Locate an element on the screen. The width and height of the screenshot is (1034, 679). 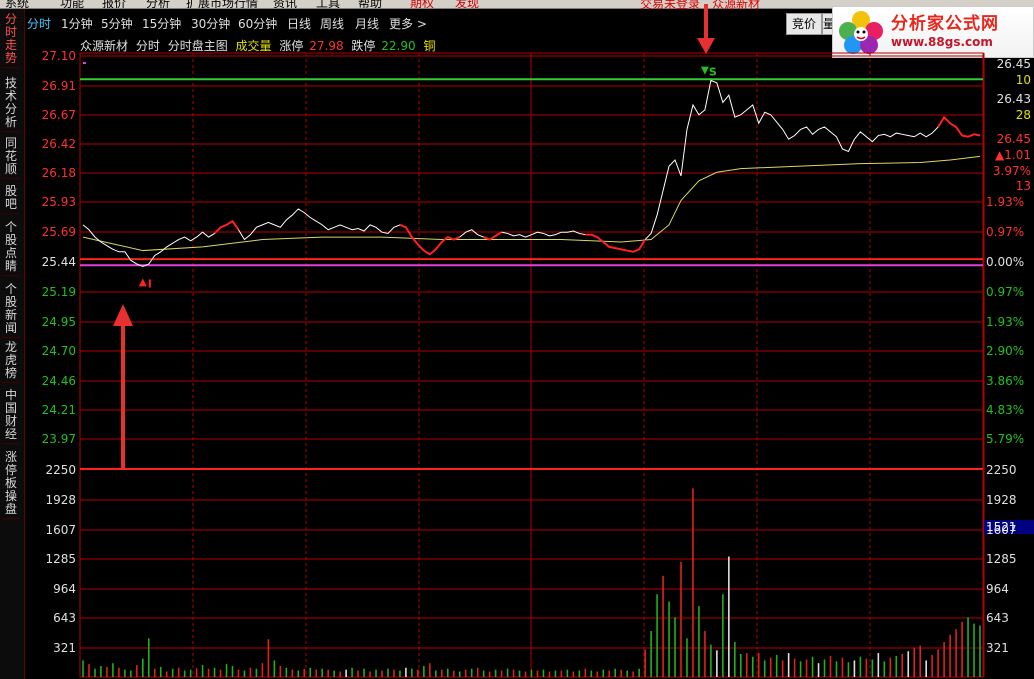
volume-axis-label-right: 1928 is located at coordinates (1001, 500).